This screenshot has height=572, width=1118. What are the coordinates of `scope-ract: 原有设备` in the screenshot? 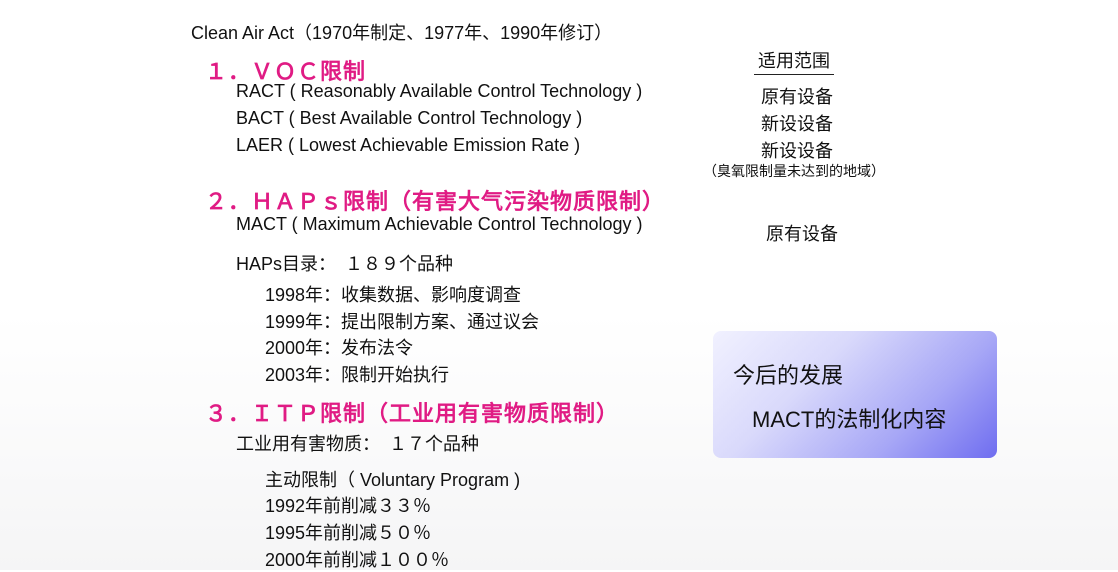 It's located at (797, 97).